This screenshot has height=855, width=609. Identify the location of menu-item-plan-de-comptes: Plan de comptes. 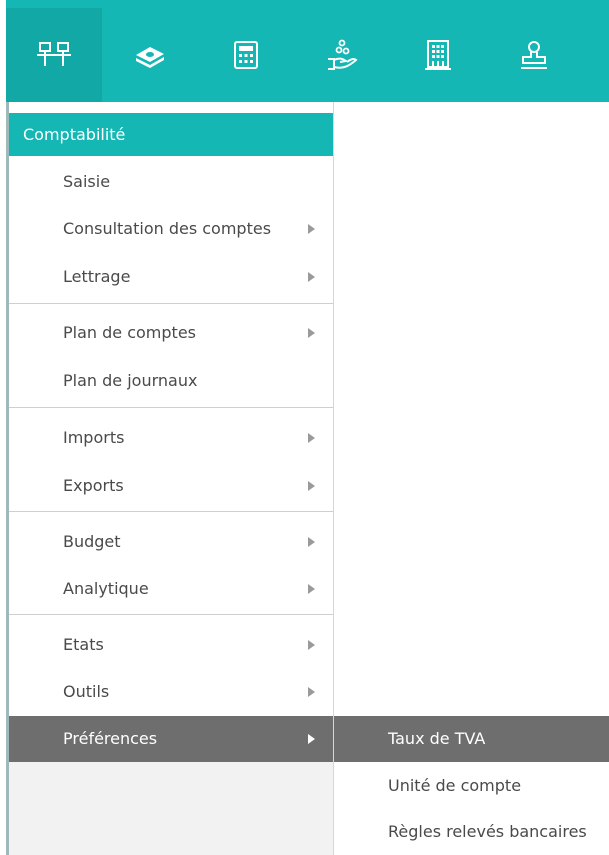
(171, 333).